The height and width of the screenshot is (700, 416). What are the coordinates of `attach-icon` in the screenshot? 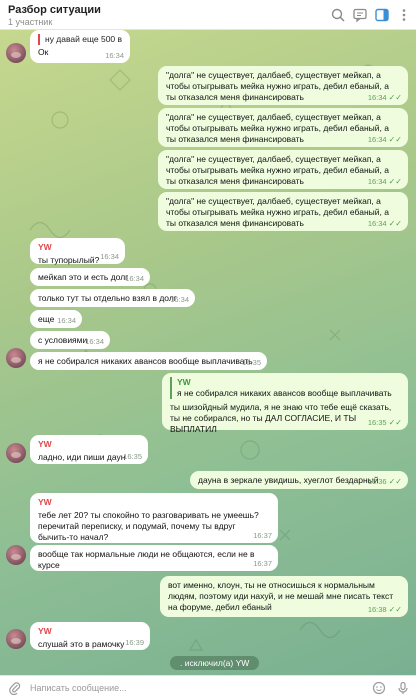 It's located at (15, 688).